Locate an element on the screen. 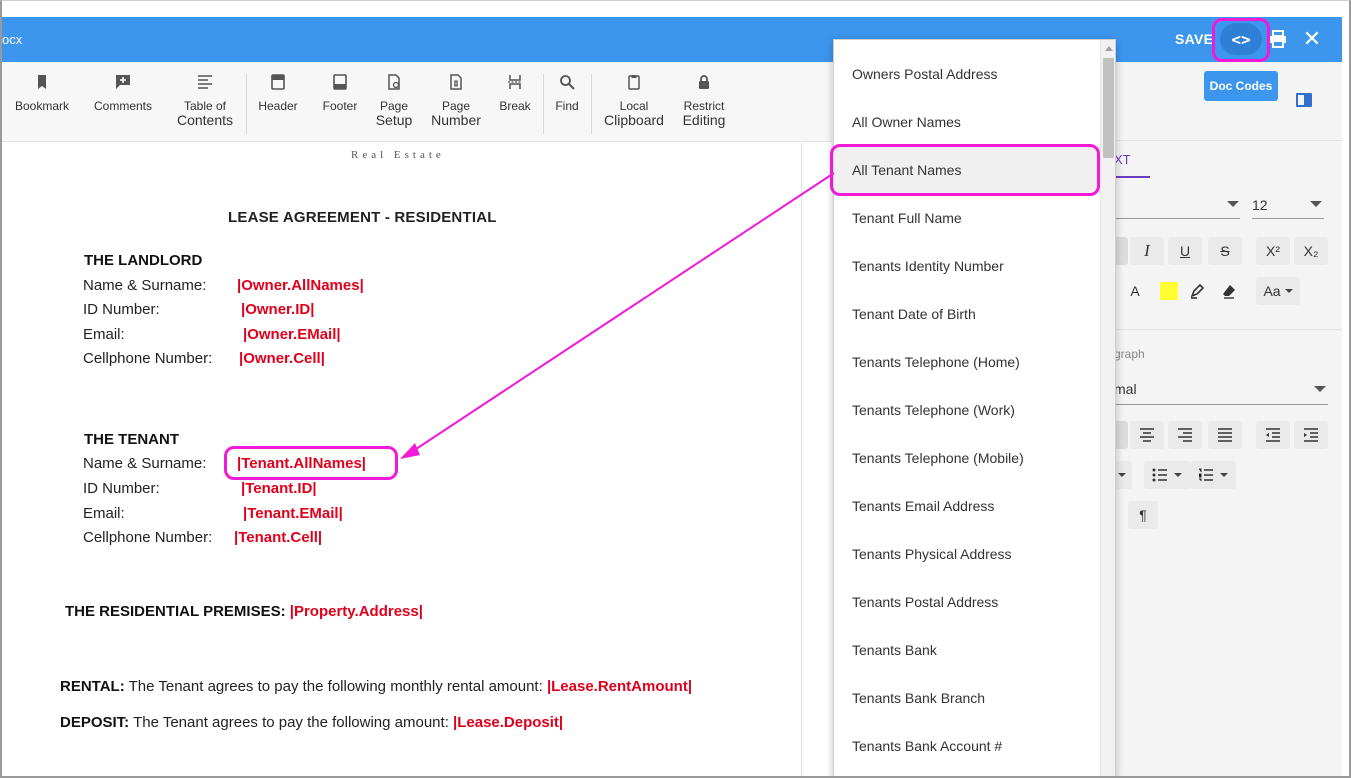 This screenshot has width=1351, height=778. toc-icon is located at coordinates (205, 82).